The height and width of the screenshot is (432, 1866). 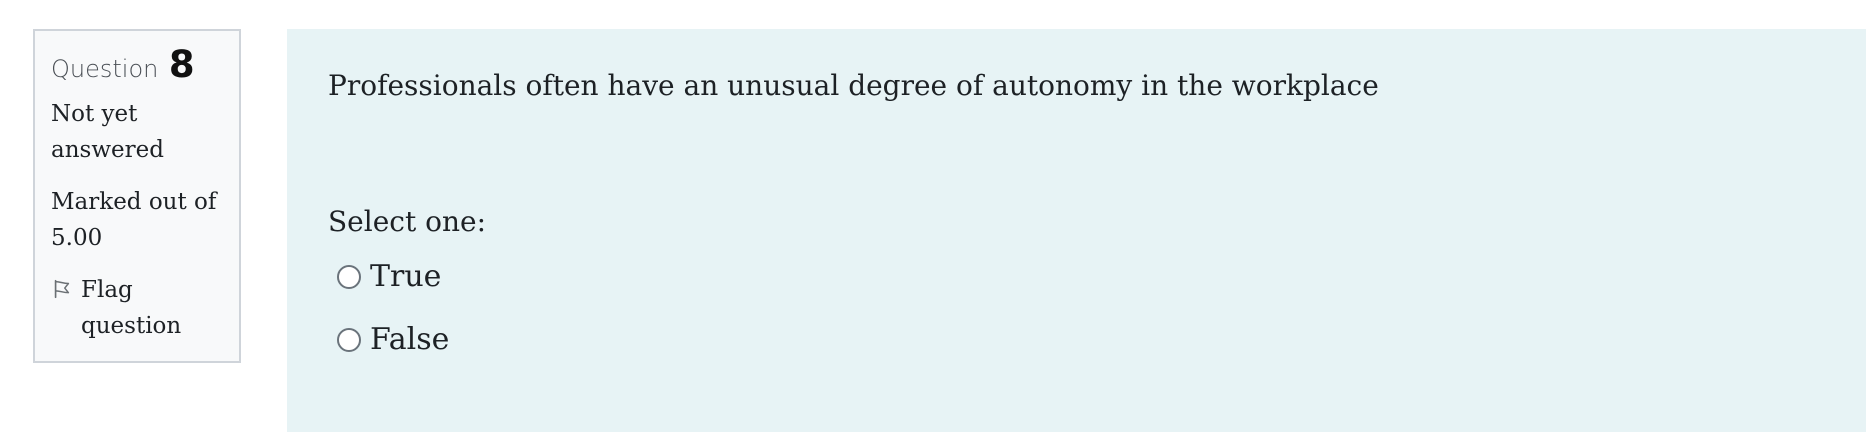 I want to click on answer-label-false: False, so click(x=410, y=339).